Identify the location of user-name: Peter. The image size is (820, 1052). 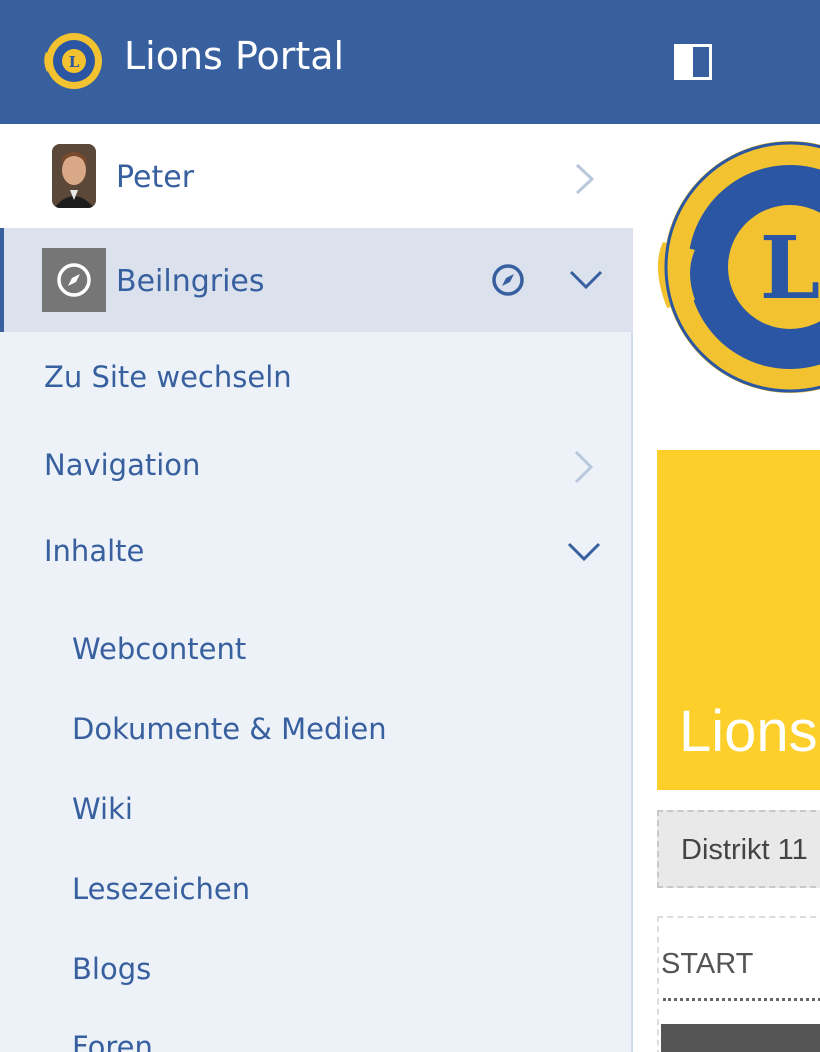
(155, 177).